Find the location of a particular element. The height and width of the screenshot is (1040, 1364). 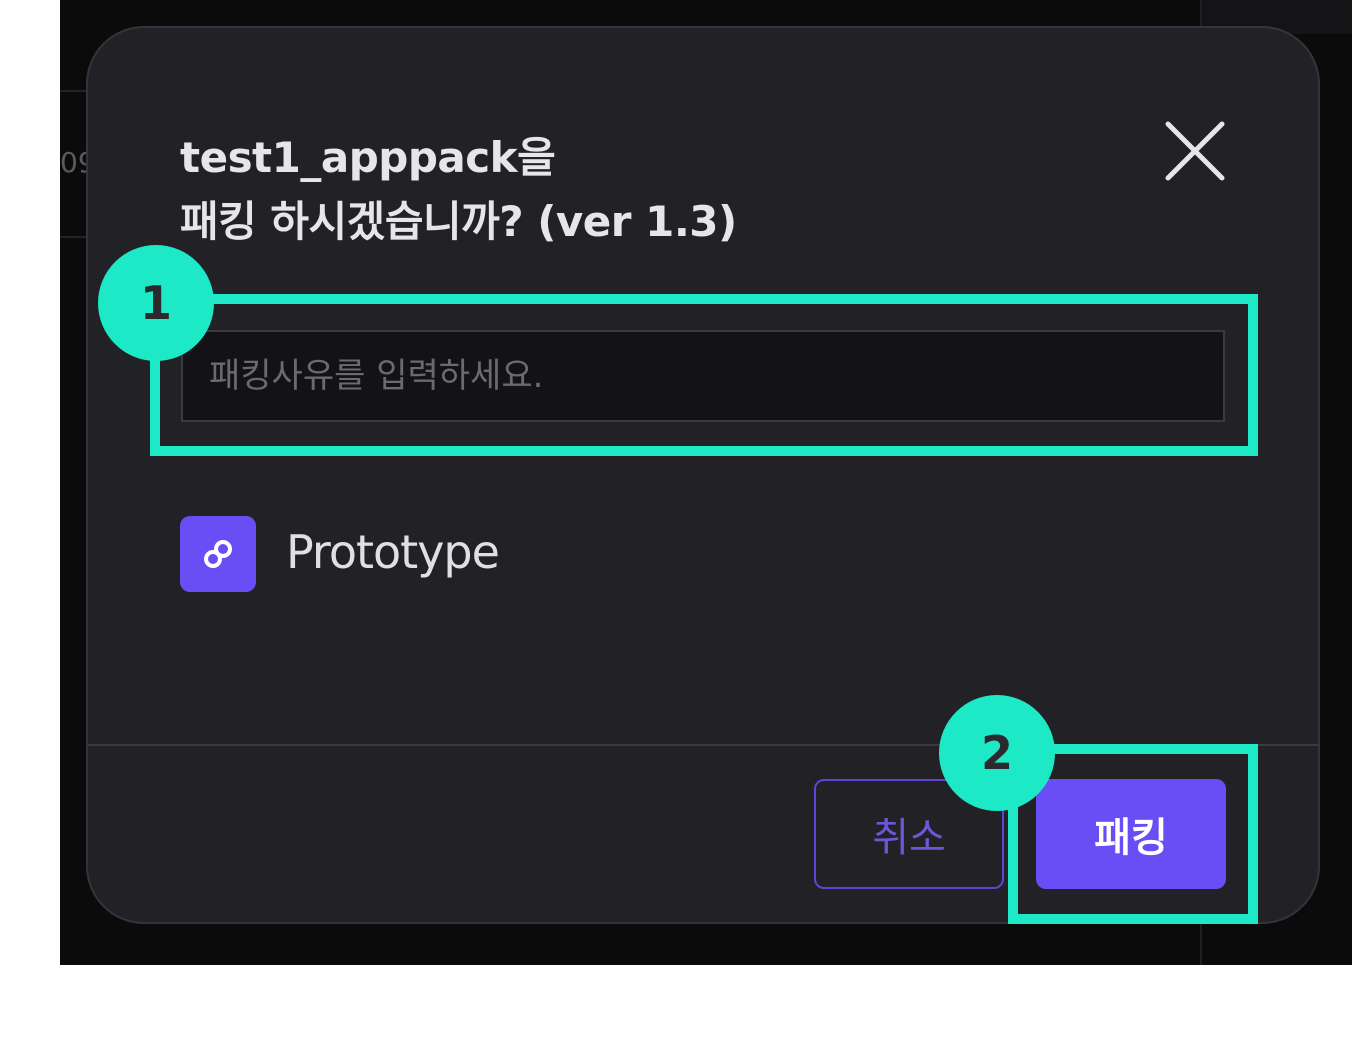

close-button is located at coordinates (1195, 151).